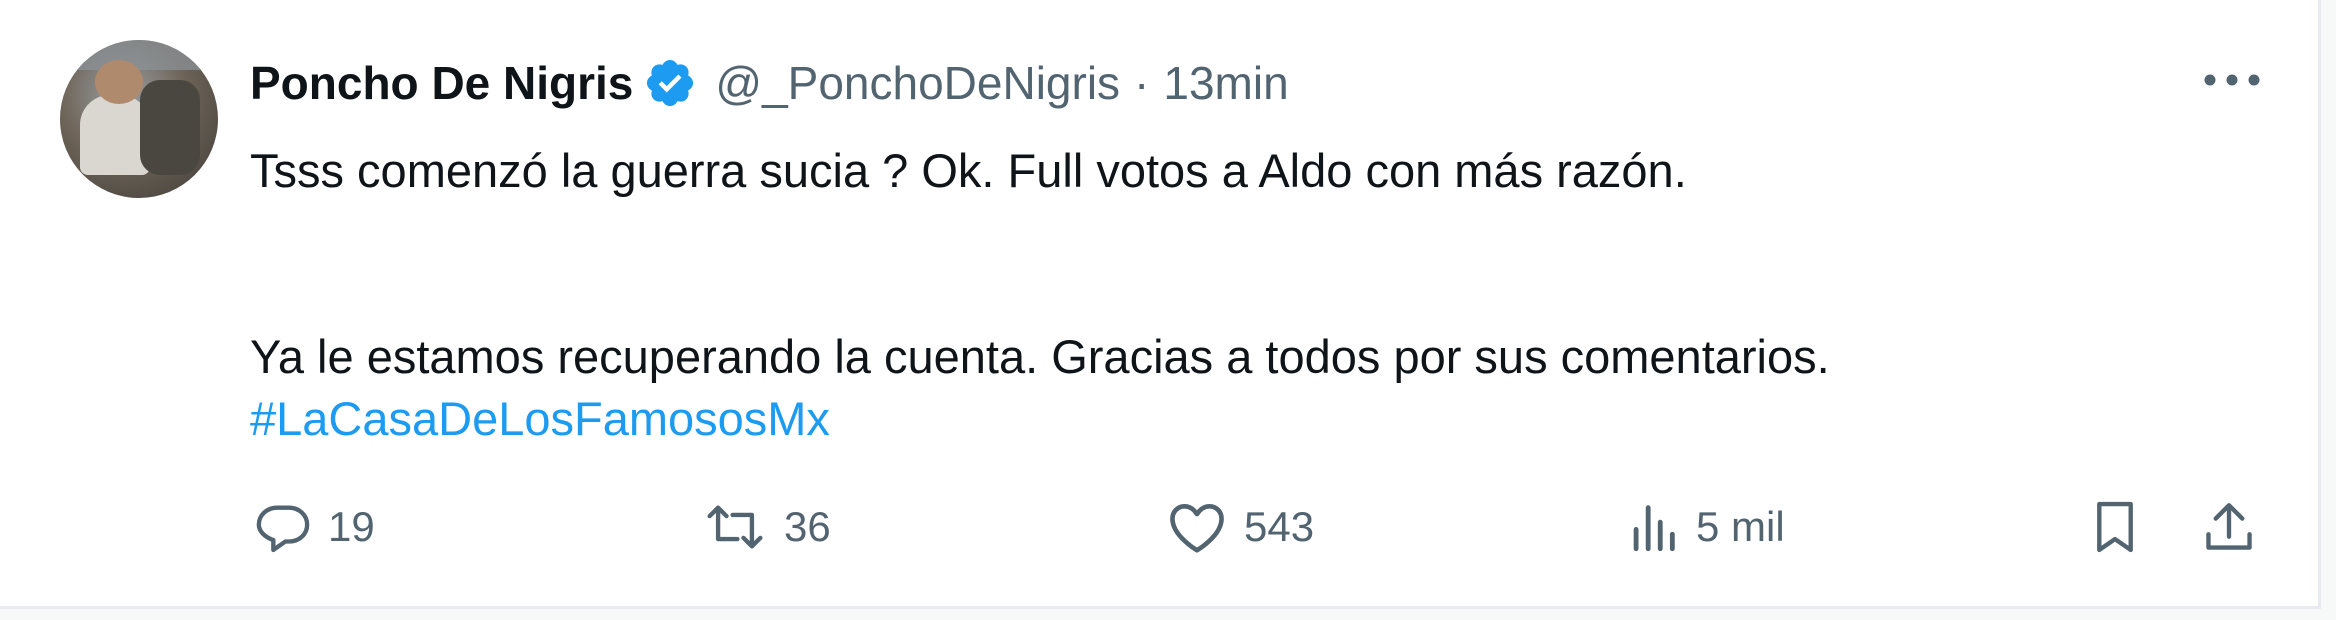 The height and width of the screenshot is (620, 2336). I want to click on share-icon, so click(2229, 526).